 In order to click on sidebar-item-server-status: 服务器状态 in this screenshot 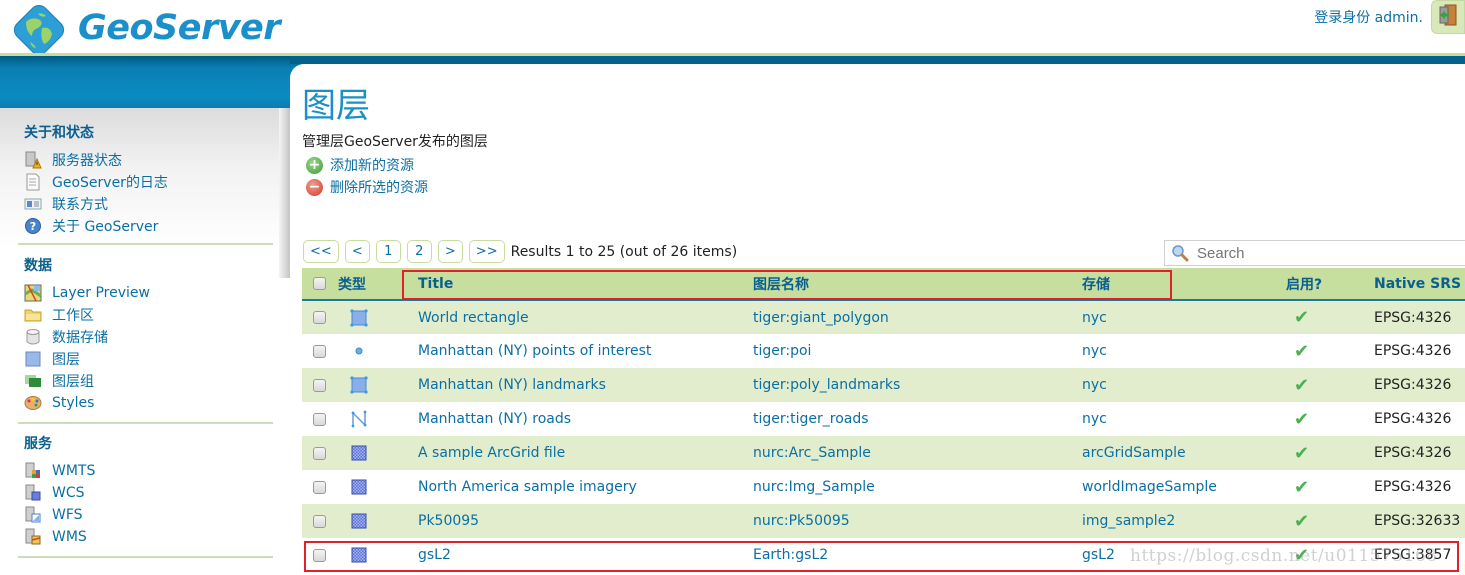, I will do `click(149, 160)`.